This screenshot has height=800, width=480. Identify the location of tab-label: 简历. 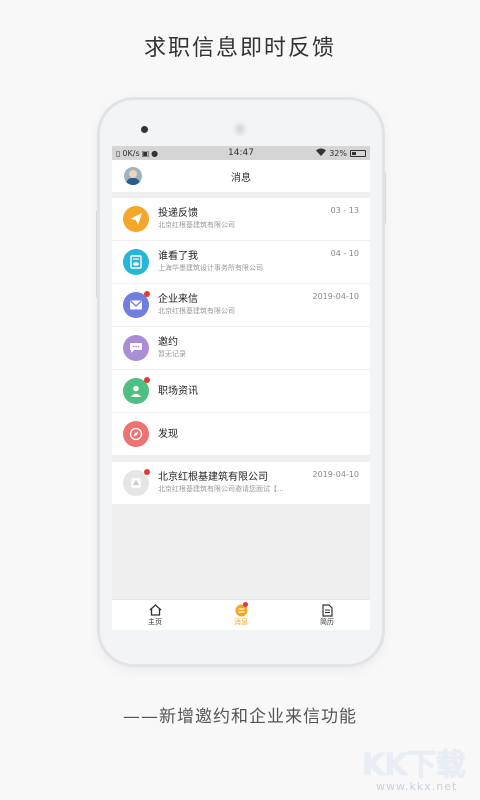
(327, 622).